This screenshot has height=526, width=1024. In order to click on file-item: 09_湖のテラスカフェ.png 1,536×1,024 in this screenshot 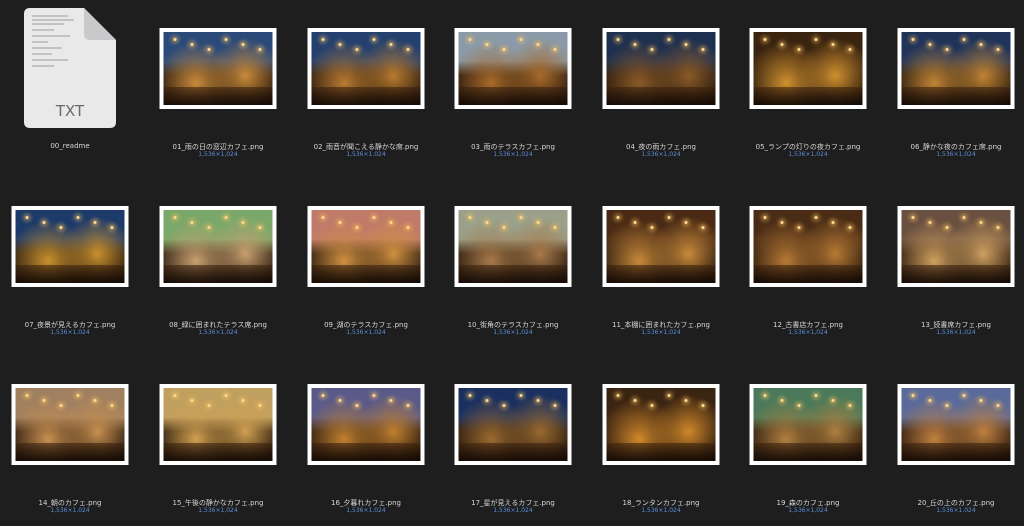, I will do `click(366, 263)`.